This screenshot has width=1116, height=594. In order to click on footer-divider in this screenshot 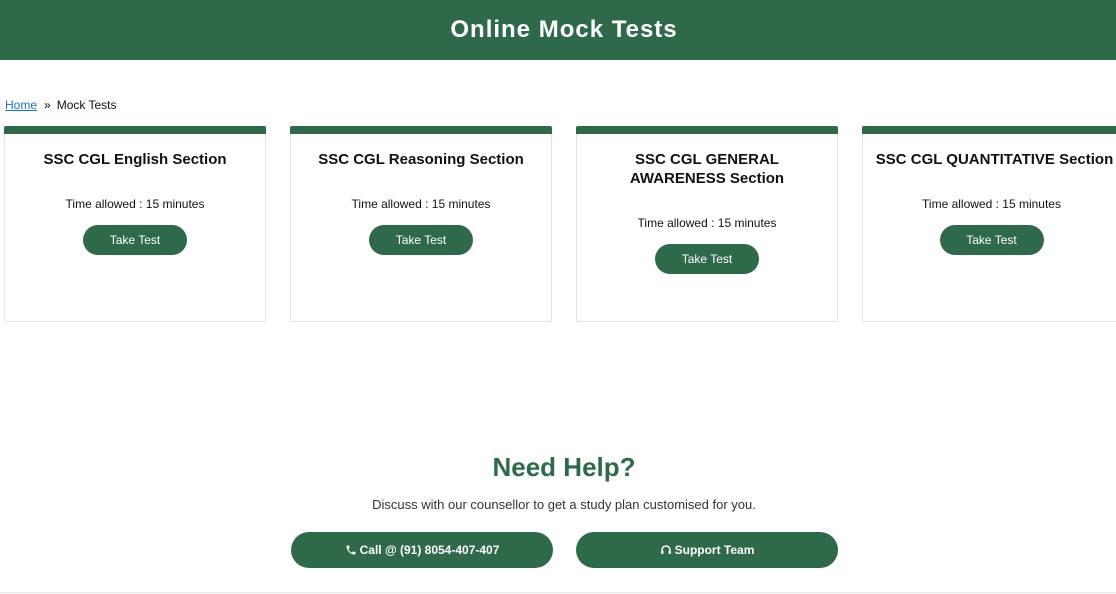, I will do `click(558, 592)`.